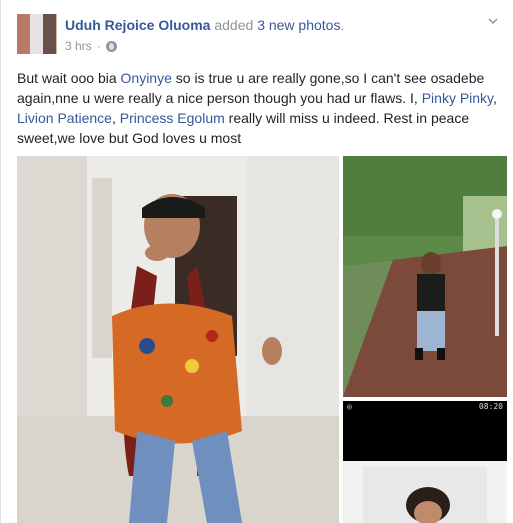 The width and height of the screenshot is (513, 523). I want to click on mention-pinky-pinky: Pinky Pinky, so click(457, 98).